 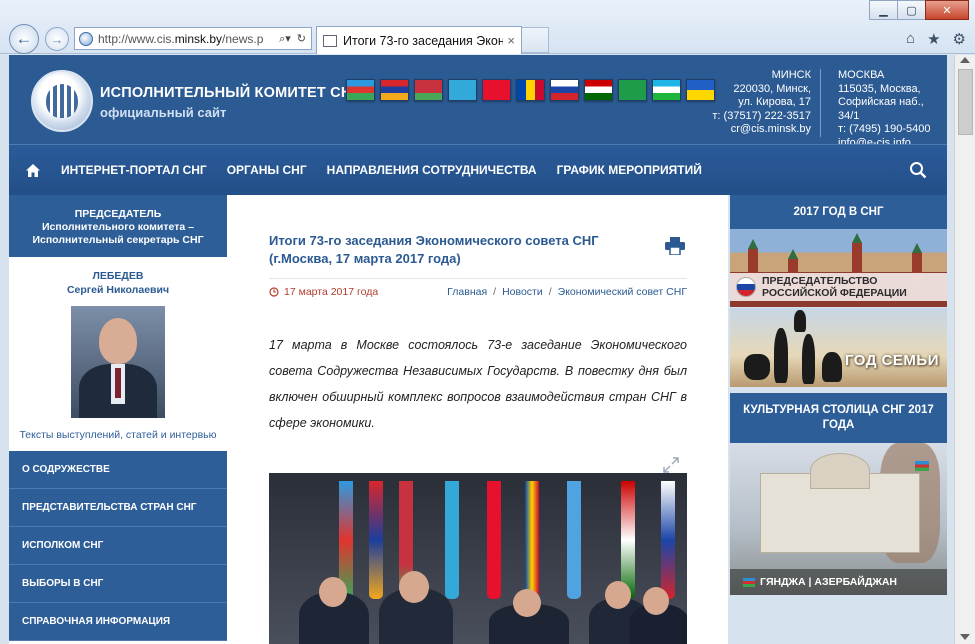 What do you see at coordinates (394, 90) in the screenshot?
I see `flag-armenia-icon` at bounding box center [394, 90].